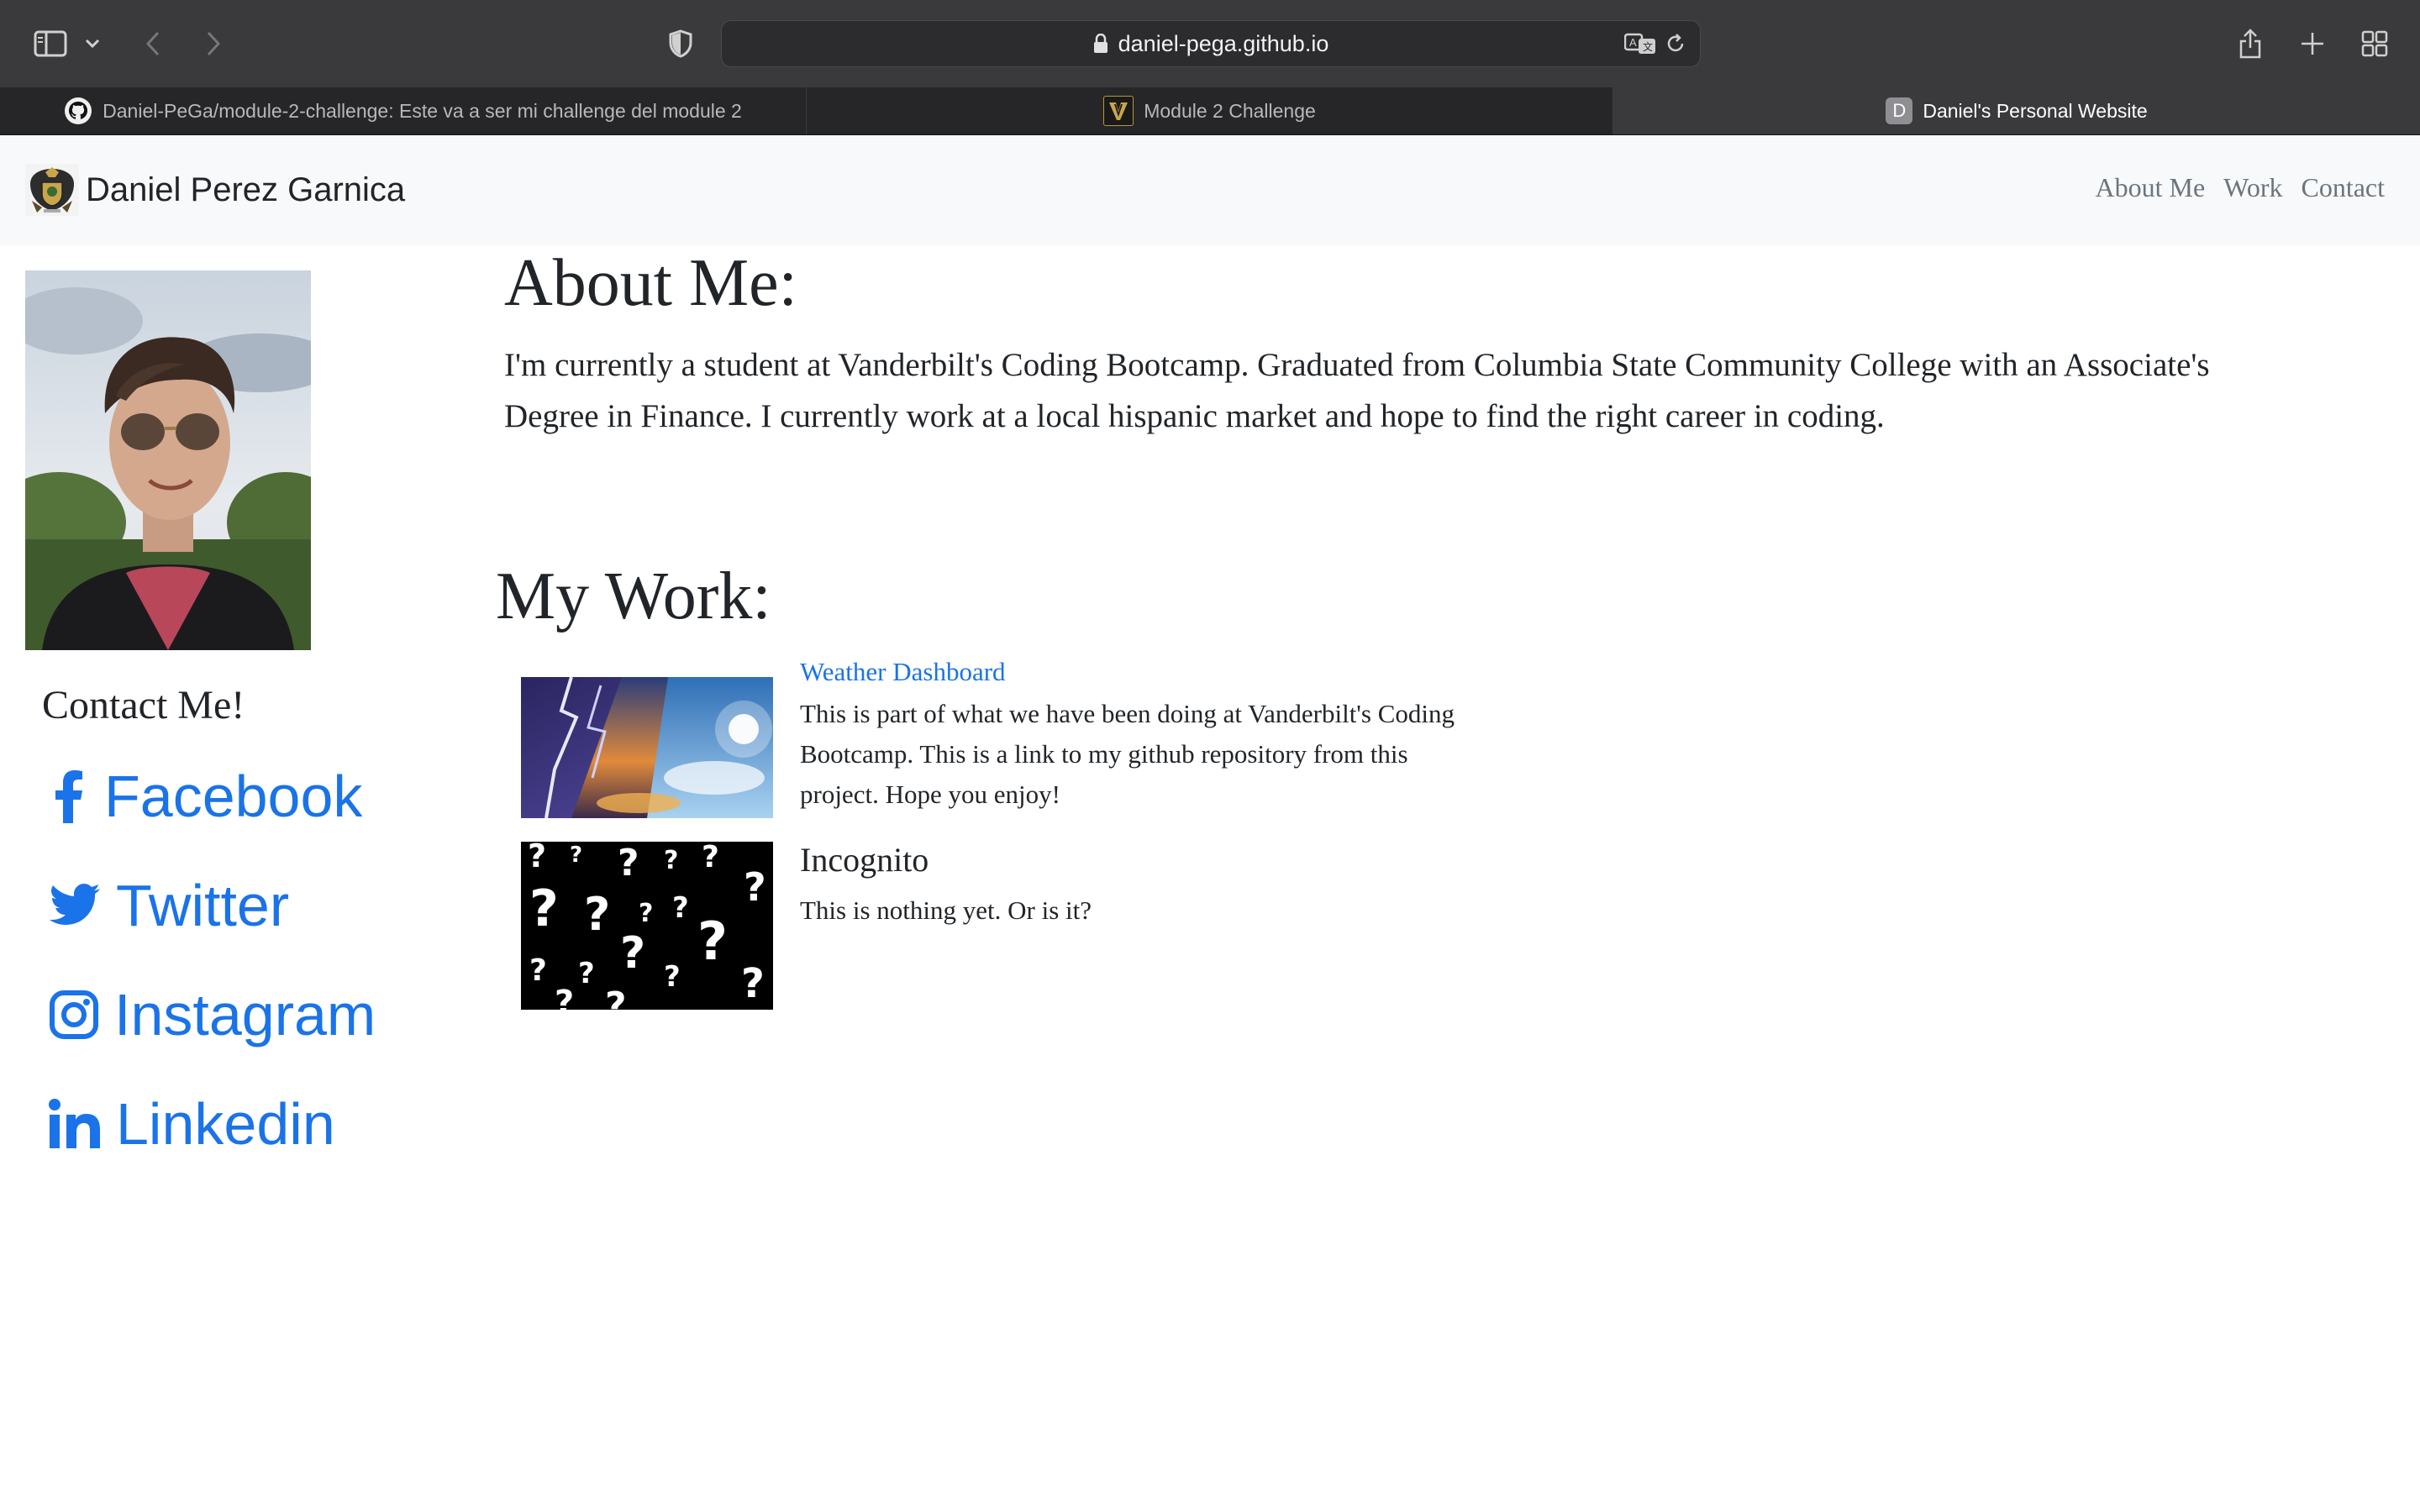 Image resolution: width=2420 pixels, height=1512 pixels. Describe the element at coordinates (1101, 44) in the screenshot. I see `lock-icon` at that location.